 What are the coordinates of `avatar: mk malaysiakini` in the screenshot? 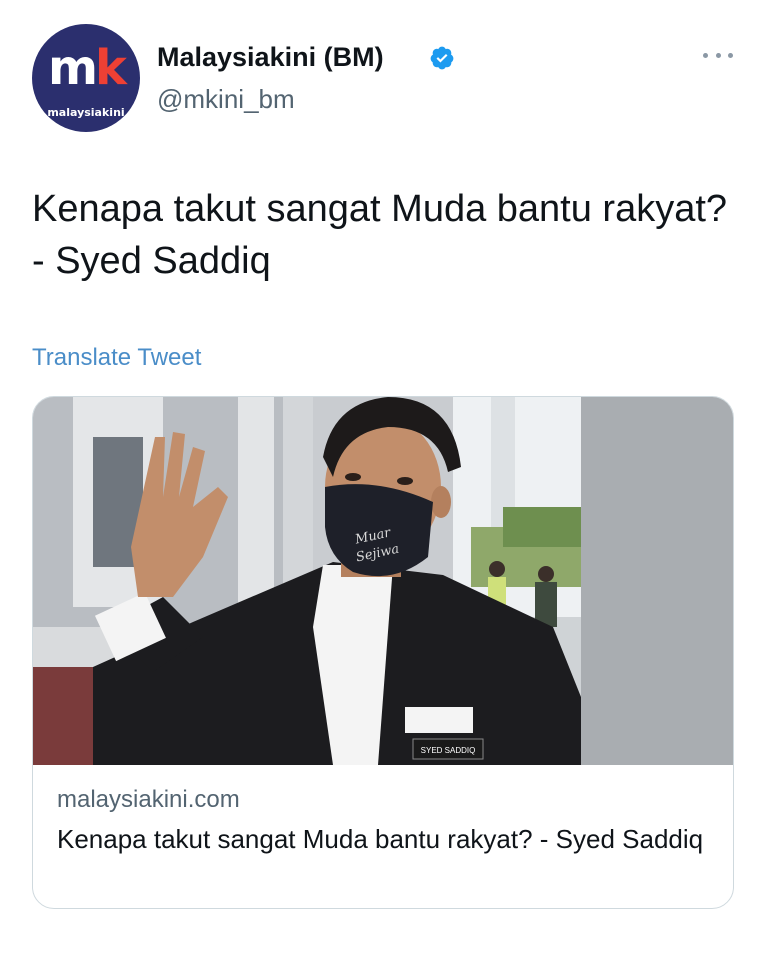 It's located at (86, 78).